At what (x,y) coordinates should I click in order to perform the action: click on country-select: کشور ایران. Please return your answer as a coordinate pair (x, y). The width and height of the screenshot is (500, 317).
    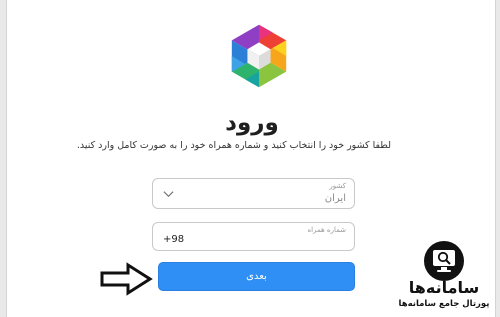
    Looking at the image, I should click on (253, 193).